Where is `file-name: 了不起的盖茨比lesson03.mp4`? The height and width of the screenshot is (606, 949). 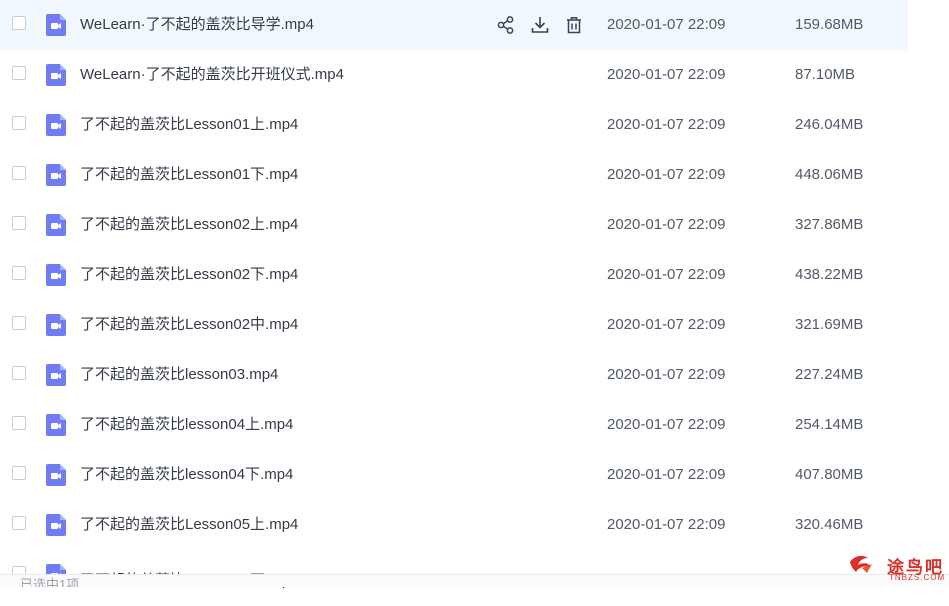 file-name: 了不起的盖茨比lesson03.mp4 is located at coordinates (179, 375).